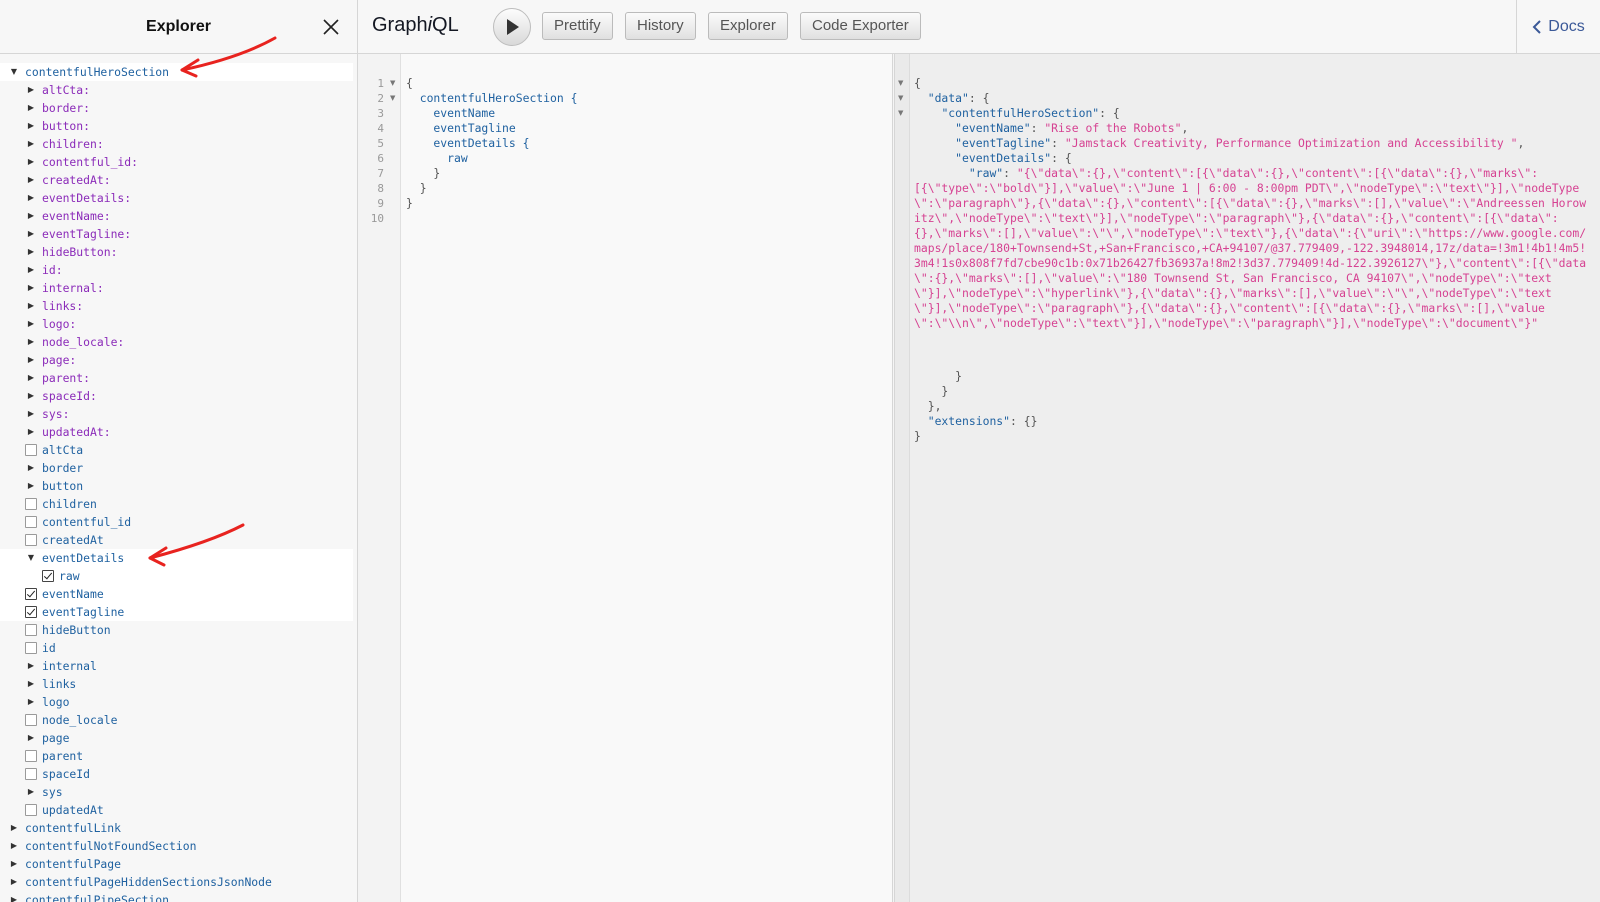  I want to click on explorer-row: ▶ eventName:, so click(178, 216).